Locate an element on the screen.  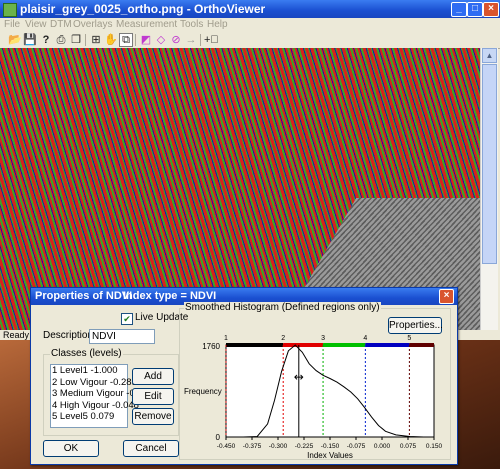
y-max-label: 1760 is located at coordinates (211, 346).